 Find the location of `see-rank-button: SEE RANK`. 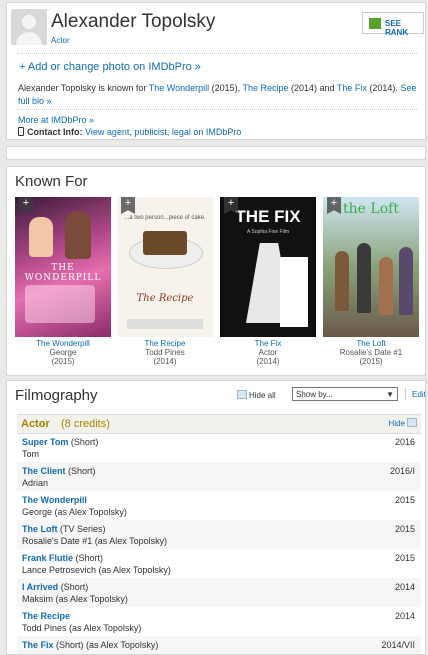

see-rank-button: SEE RANK is located at coordinates (393, 24).